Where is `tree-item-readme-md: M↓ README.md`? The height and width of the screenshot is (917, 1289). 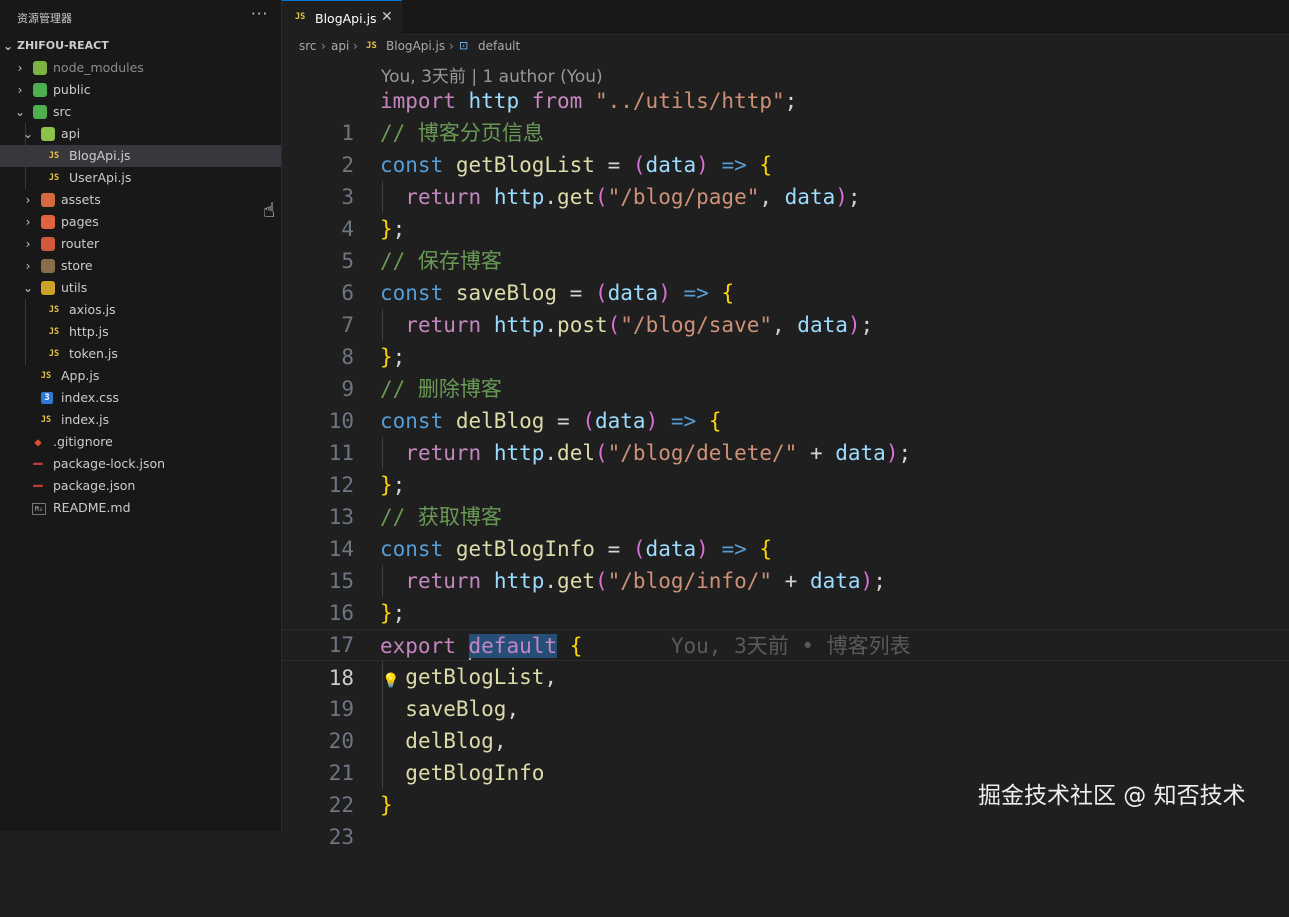
tree-item-readme-md: M↓ README.md is located at coordinates (140, 508).